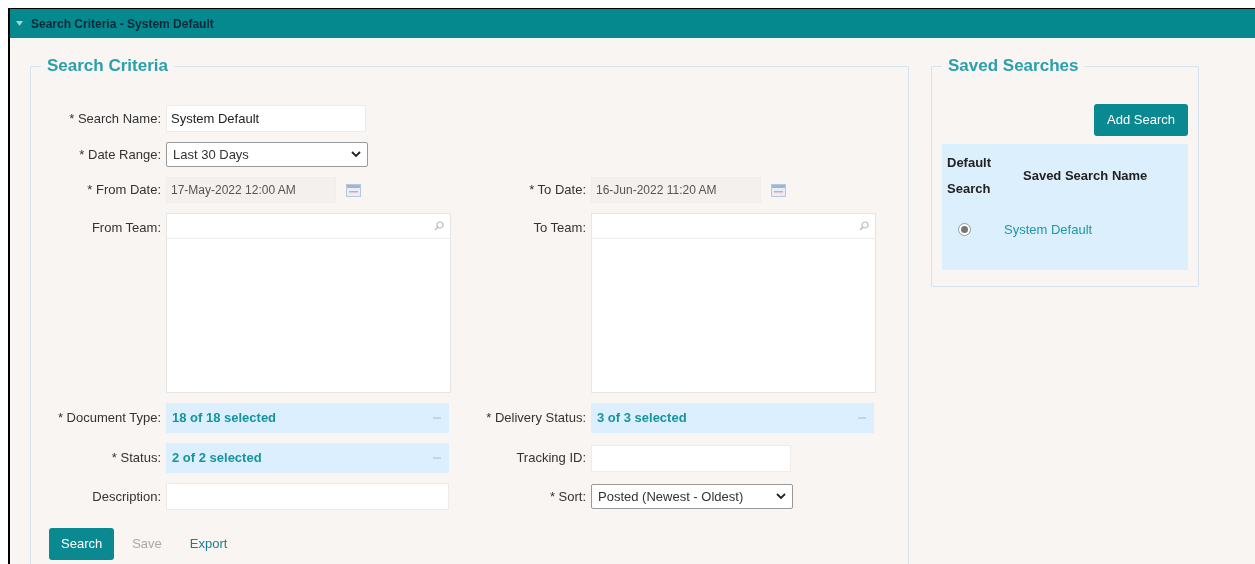  Describe the element at coordinates (124, 190) in the screenshot. I see `field-label: * From Date:` at that location.